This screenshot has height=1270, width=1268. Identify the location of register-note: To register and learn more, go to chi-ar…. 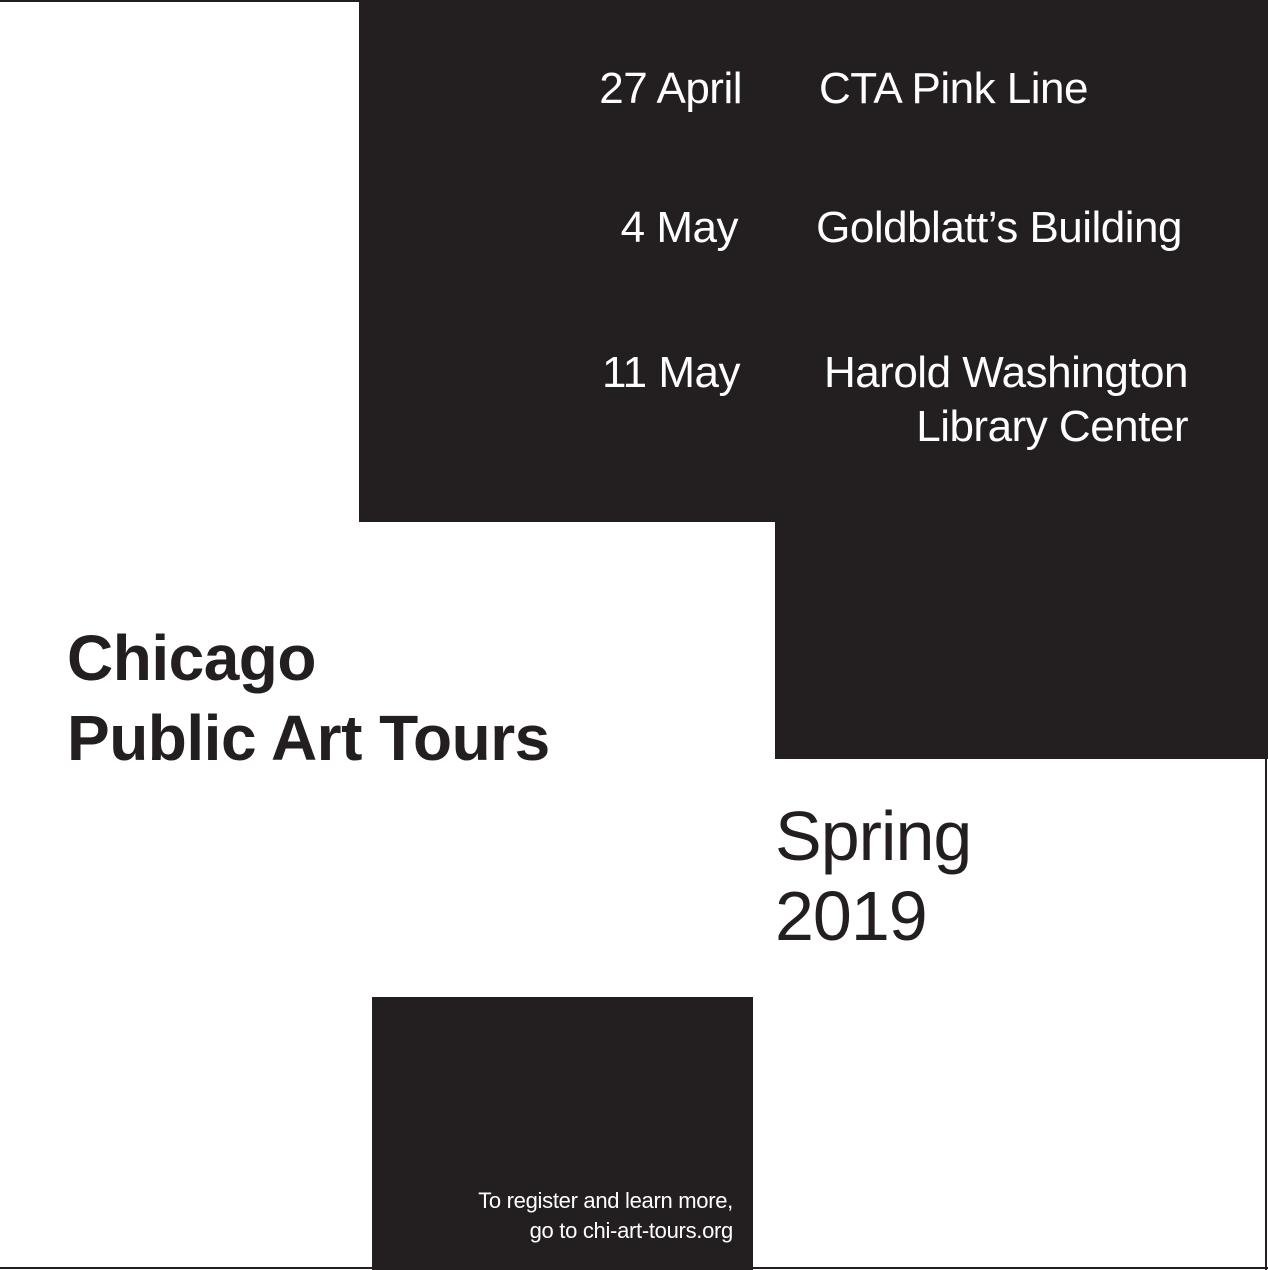
(566, 1216).